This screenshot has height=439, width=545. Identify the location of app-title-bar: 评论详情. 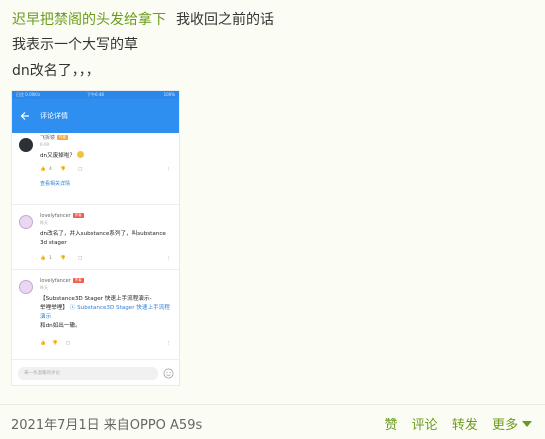
(95, 116).